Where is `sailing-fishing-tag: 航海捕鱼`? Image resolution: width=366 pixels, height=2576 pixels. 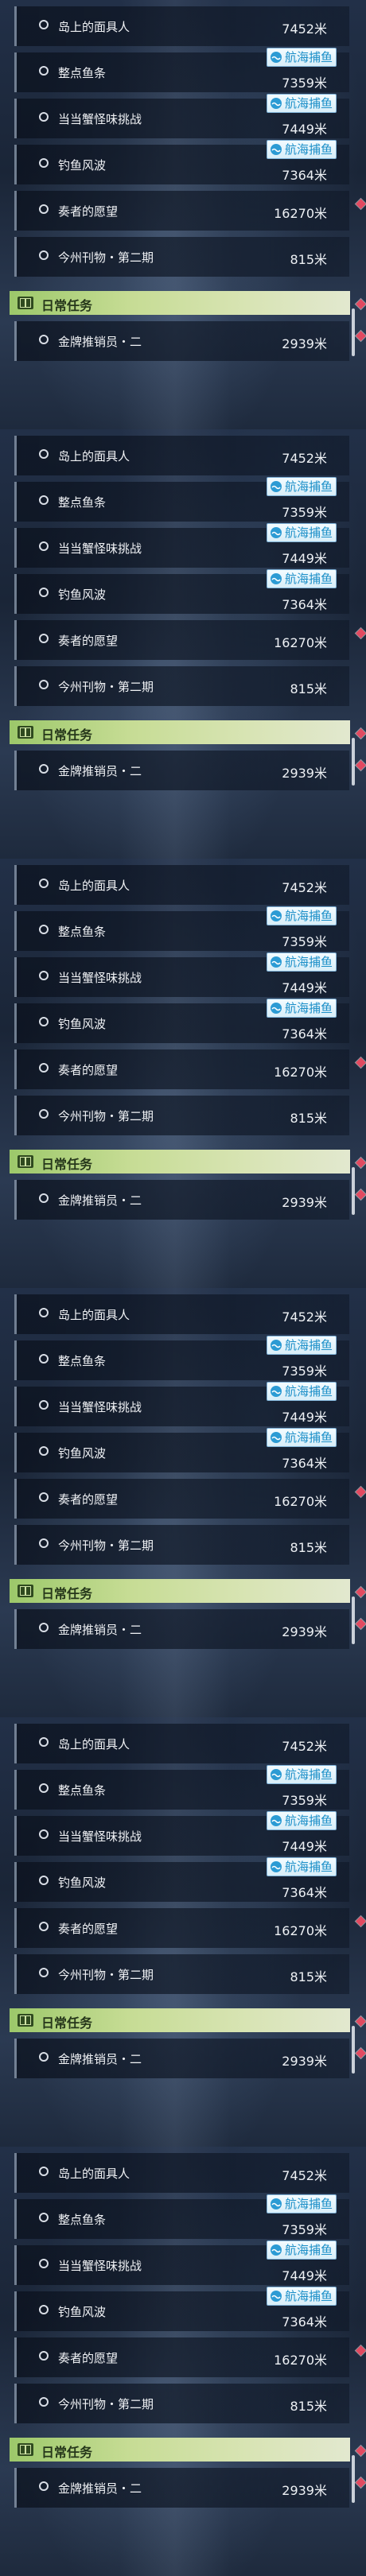
sailing-fishing-tag: 航海捕鱼 is located at coordinates (301, 2296).